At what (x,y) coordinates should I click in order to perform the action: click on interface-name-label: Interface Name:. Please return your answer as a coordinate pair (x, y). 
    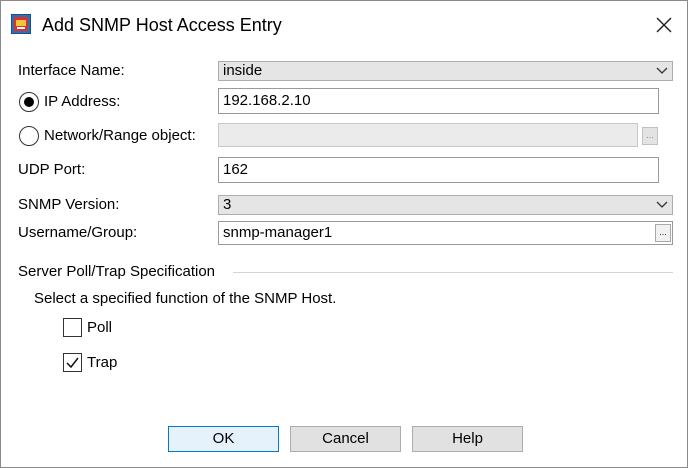
    Looking at the image, I should click on (71, 70).